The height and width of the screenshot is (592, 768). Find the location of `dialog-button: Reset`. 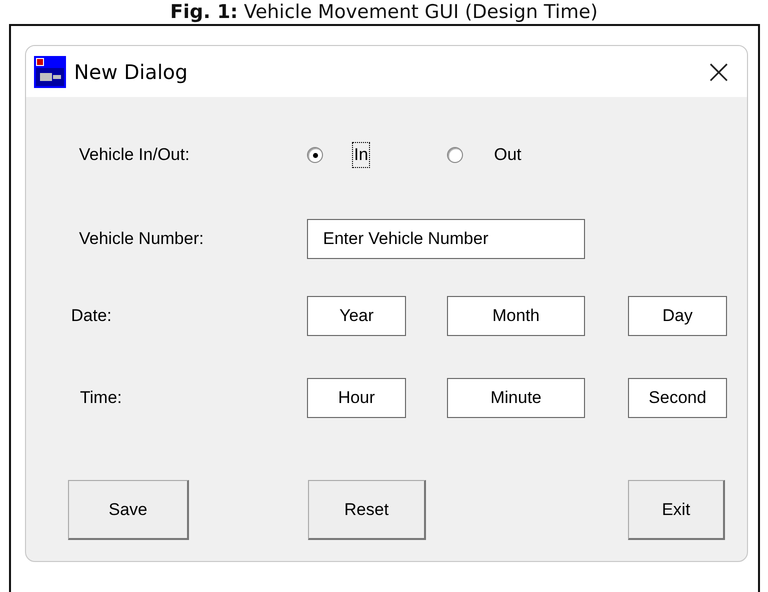

dialog-button: Reset is located at coordinates (367, 510).